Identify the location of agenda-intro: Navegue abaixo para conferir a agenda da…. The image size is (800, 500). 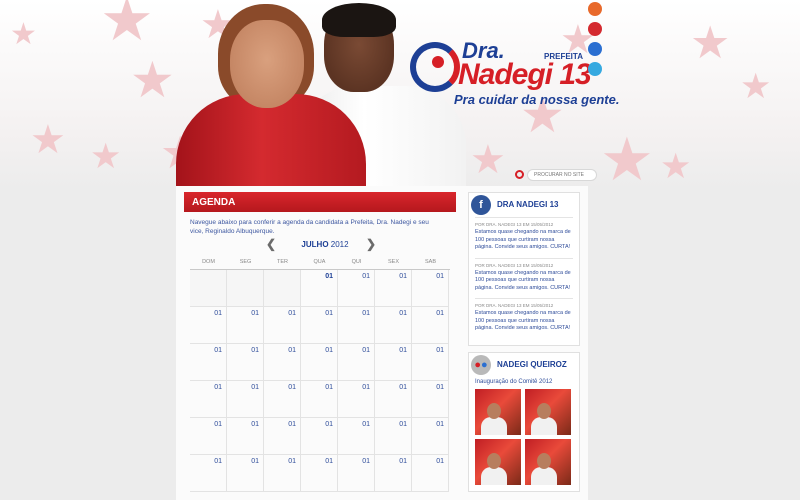
(309, 227).